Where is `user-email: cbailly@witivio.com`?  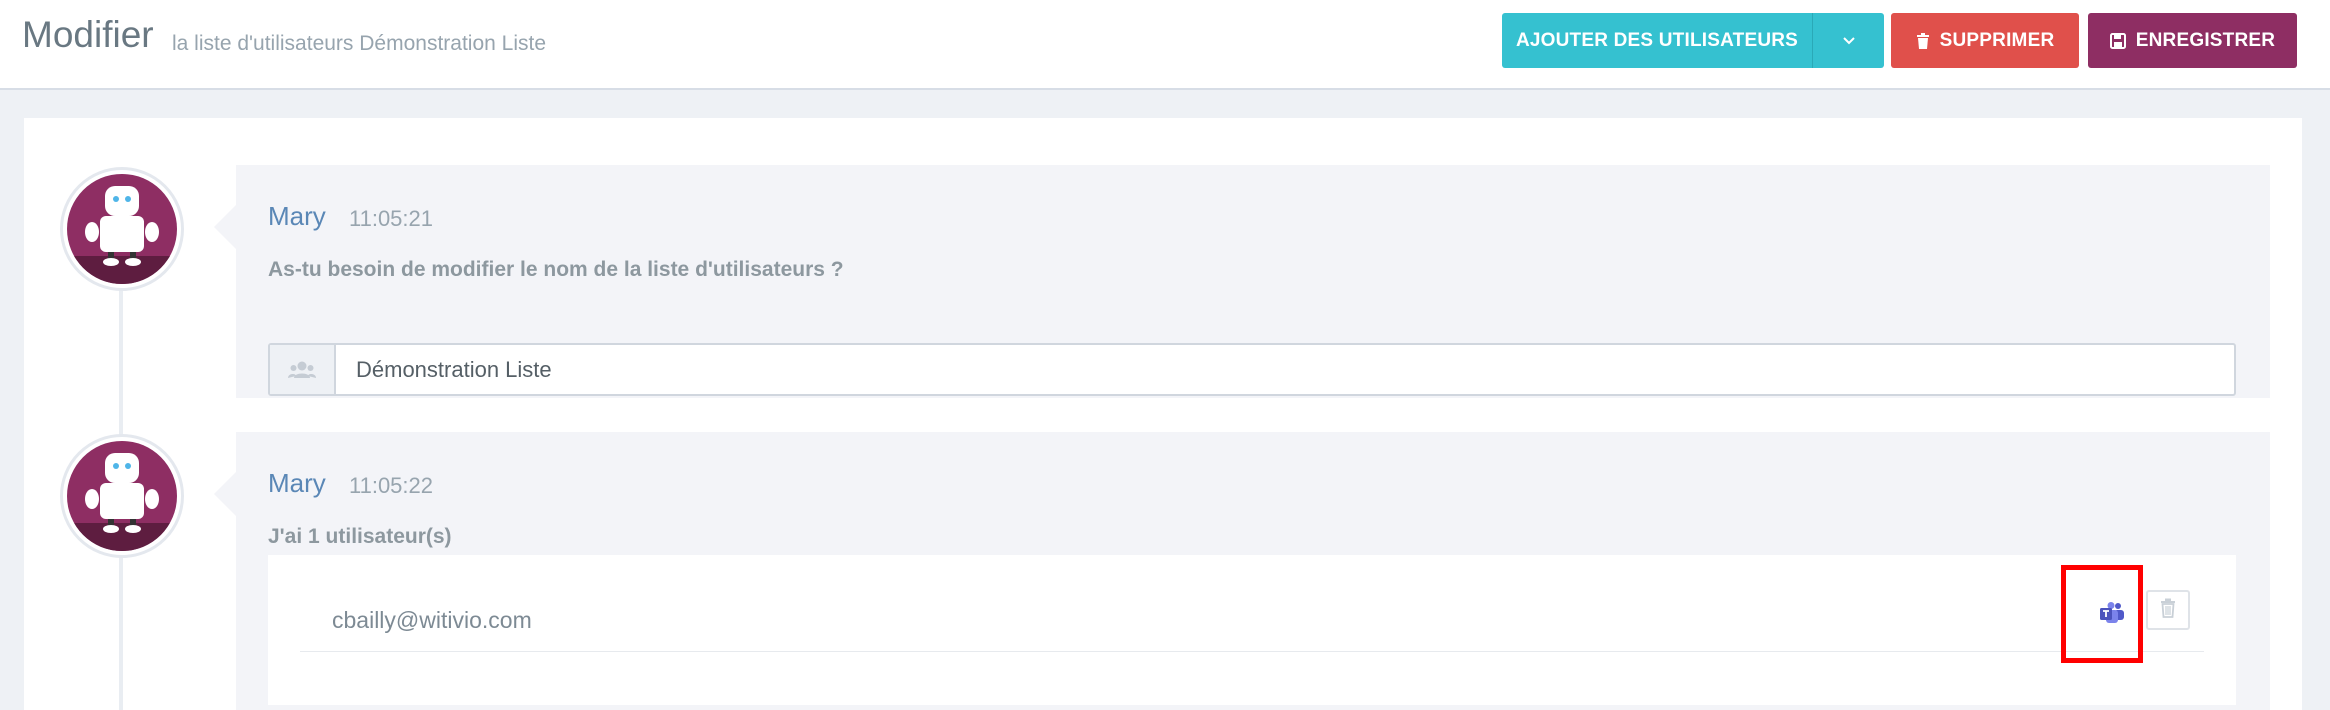
user-email: cbailly@witivio.com is located at coordinates (432, 620).